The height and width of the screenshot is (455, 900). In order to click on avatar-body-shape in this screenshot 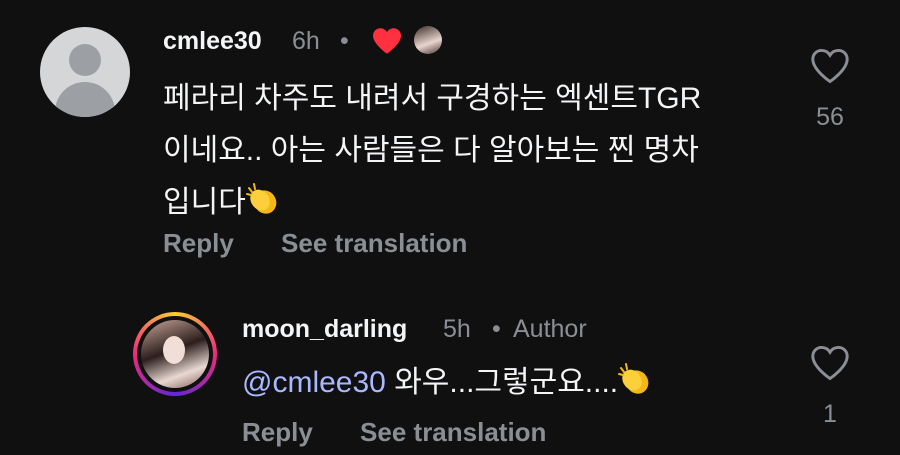, I will do `click(85, 99)`.